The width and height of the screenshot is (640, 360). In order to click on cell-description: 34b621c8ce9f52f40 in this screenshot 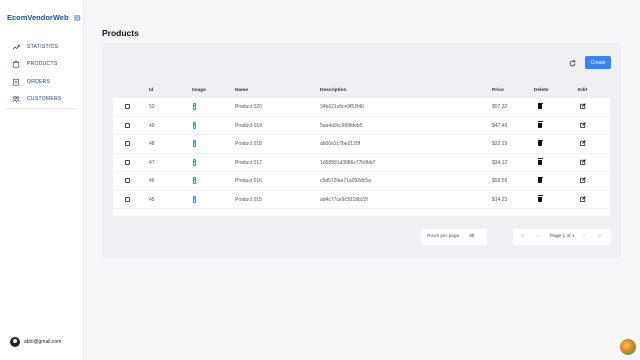, I will do `click(342, 107)`.